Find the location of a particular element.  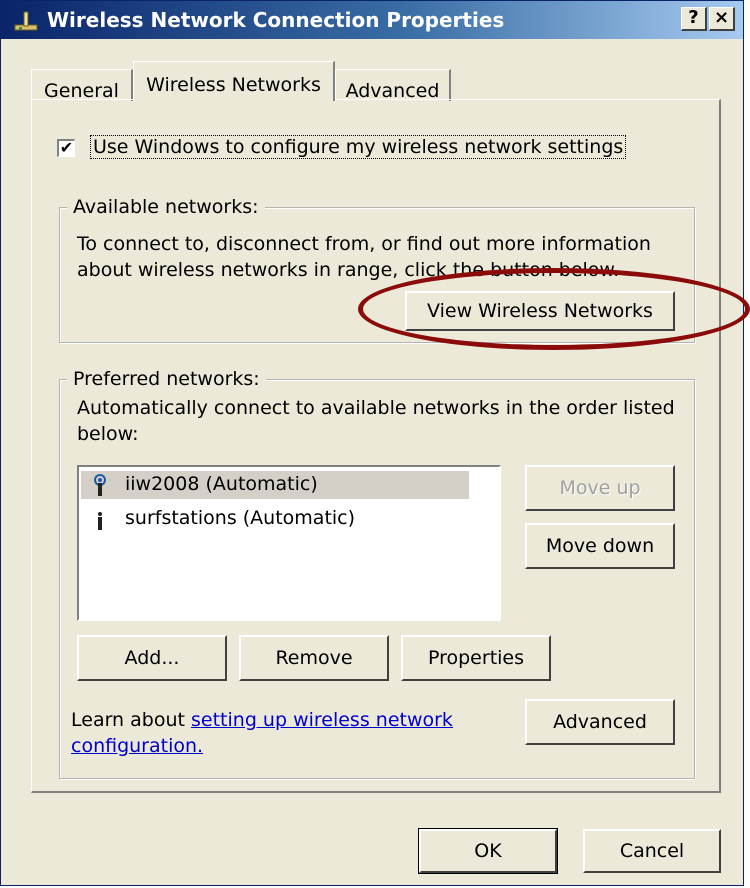

learn-link-line-2: configuration. is located at coordinates (137, 746).